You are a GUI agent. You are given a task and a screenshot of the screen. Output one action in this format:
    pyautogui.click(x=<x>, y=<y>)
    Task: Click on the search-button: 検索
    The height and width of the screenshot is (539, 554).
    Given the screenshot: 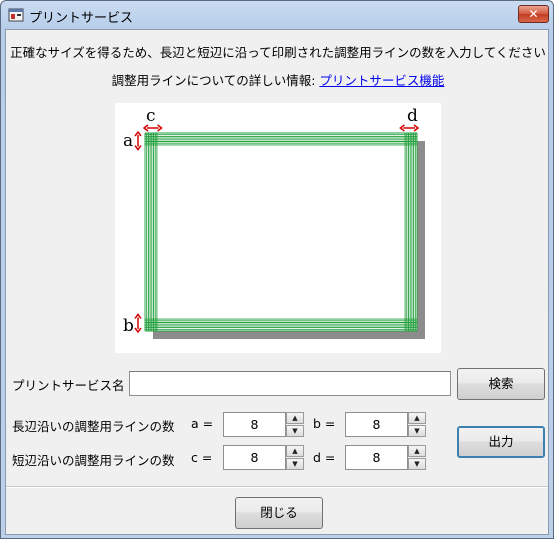 What is the action you would take?
    pyautogui.click(x=501, y=384)
    